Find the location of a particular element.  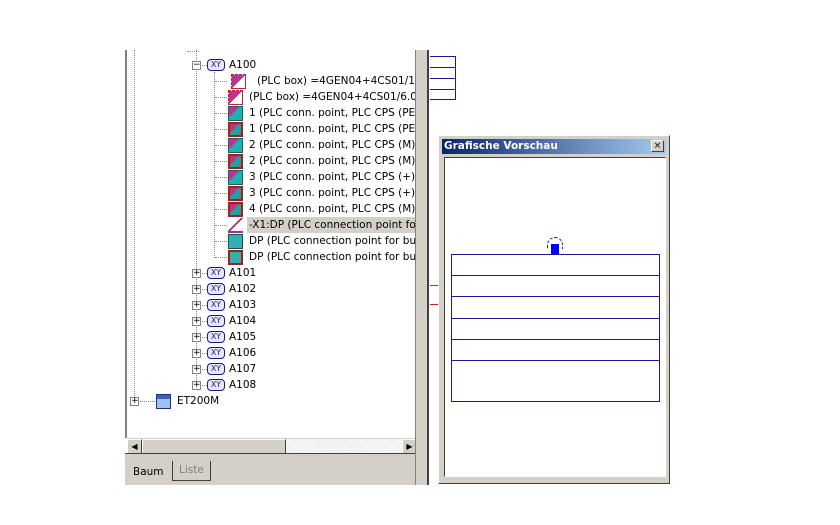

tree-item: 4 (PLC conn. point, PLC CPS (M)) = is located at coordinates (332, 209).